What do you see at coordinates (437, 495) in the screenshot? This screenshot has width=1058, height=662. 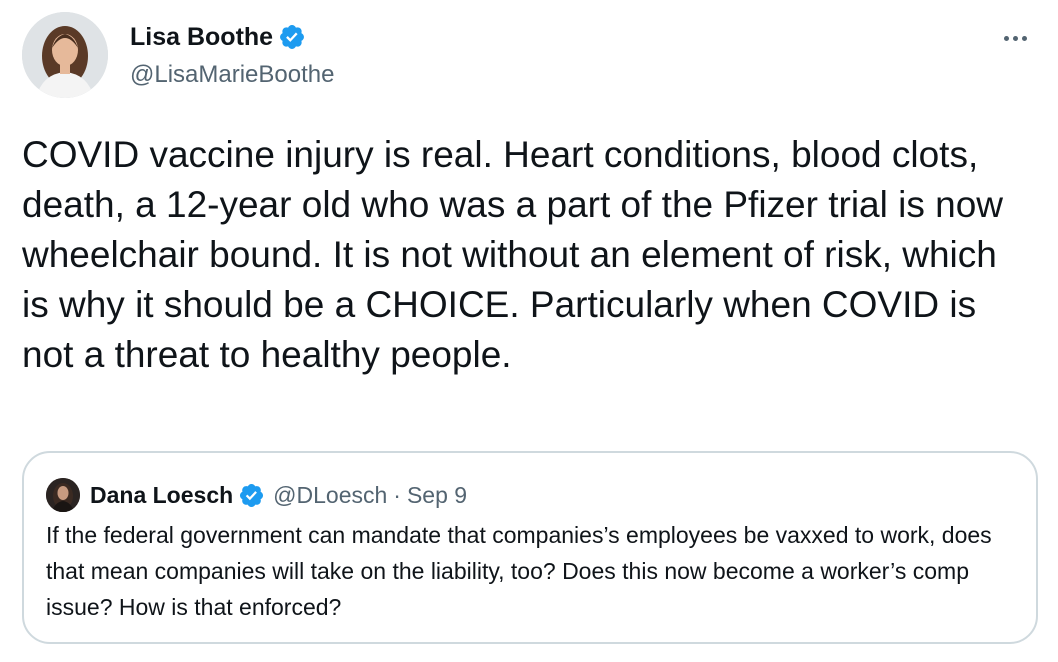 I see `quoted-tweet-date: Sep 9` at bounding box center [437, 495].